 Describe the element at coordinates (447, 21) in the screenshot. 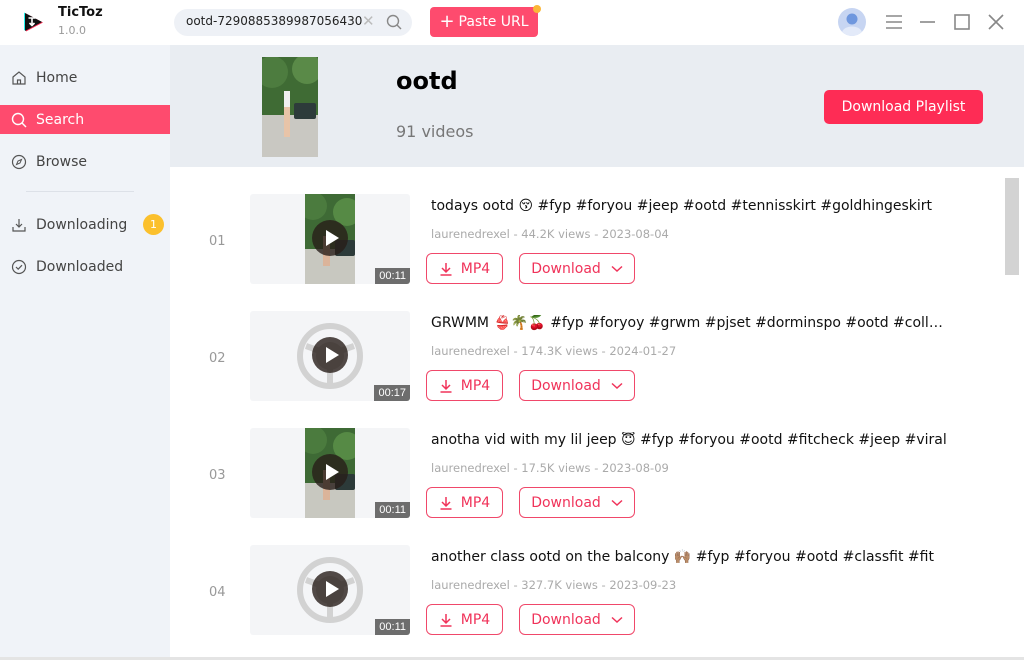

I see `plus-icon: +` at that location.